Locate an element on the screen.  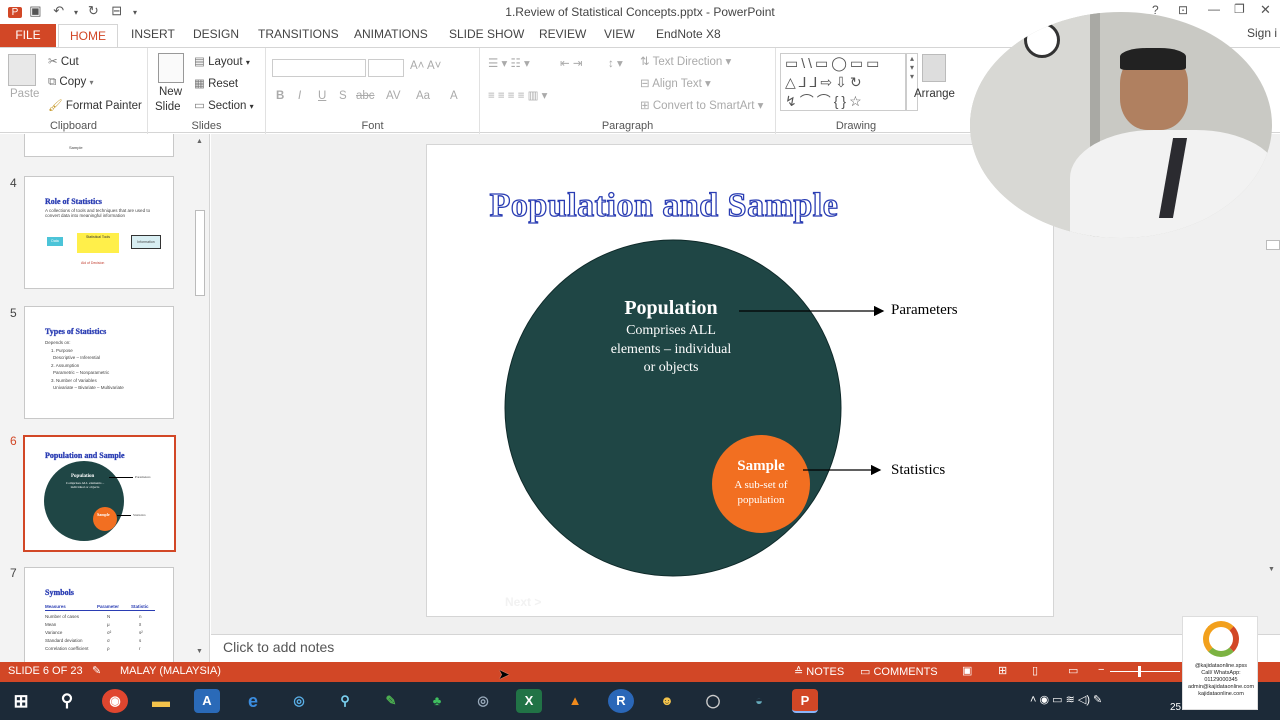
powerpoint-taskbar-icon: P is located at coordinates (805, 701).